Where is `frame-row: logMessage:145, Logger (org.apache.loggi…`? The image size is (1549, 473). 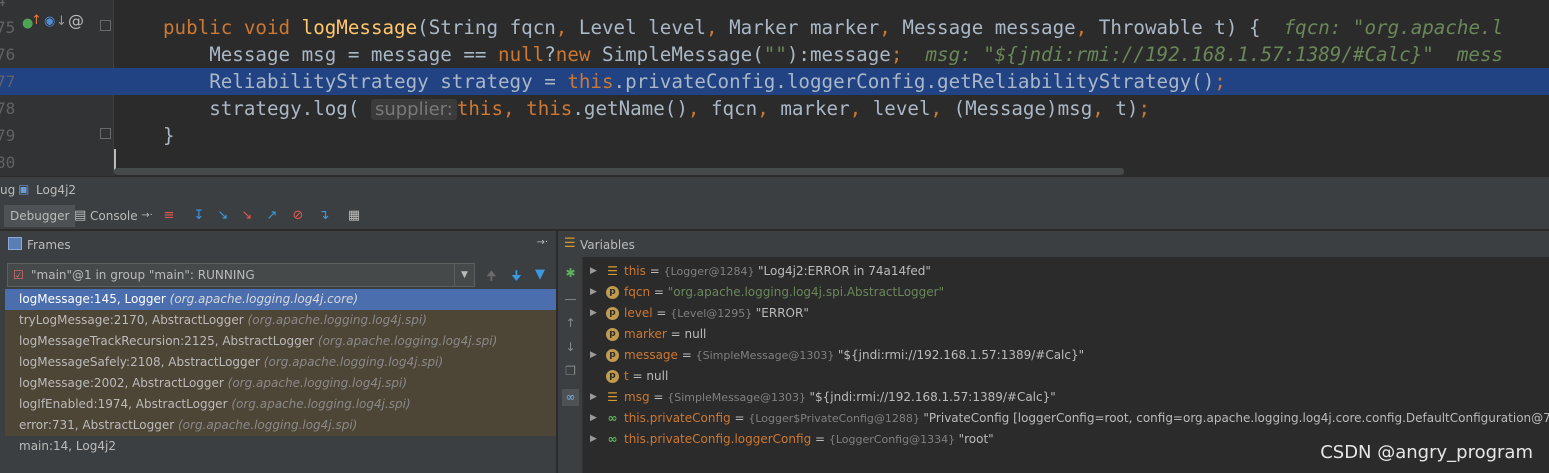
frame-row: logMessage:145, Logger (org.apache.loggi… is located at coordinates (280, 299).